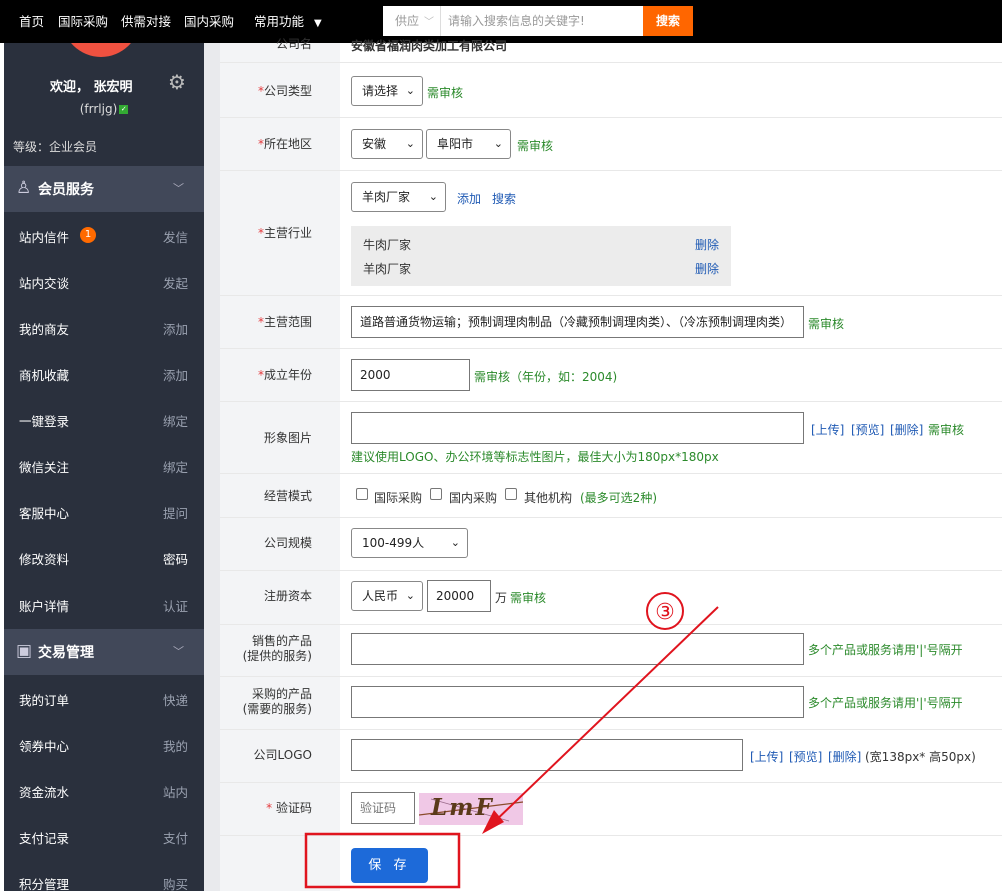 This screenshot has width=1002, height=891. What do you see at coordinates (175, 558) in the screenshot?
I see `sidebar-item-action: 密码` at bounding box center [175, 558].